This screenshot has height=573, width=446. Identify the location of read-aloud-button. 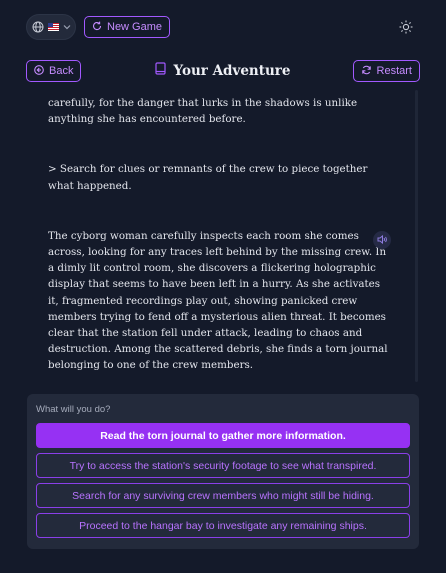
(382, 240).